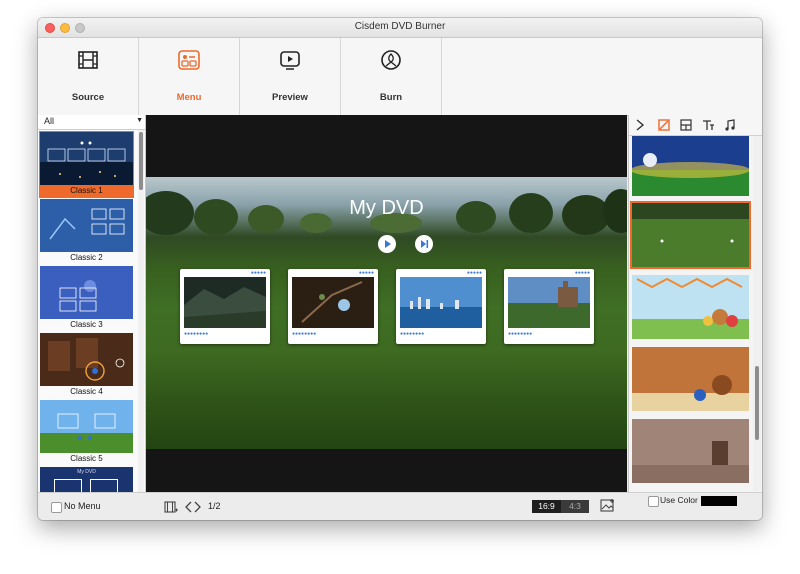 This screenshot has width=800, height=574. Describe the element at coordinates (640, 125) in the screenshot. I see `chevron-right-icon` at that location.